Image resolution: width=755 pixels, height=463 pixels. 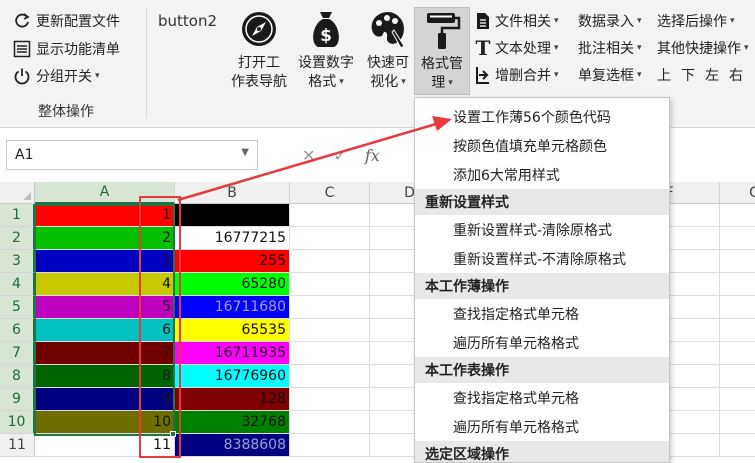 I want to click on confirm-icon: ✓, so click(x=339, y=155).